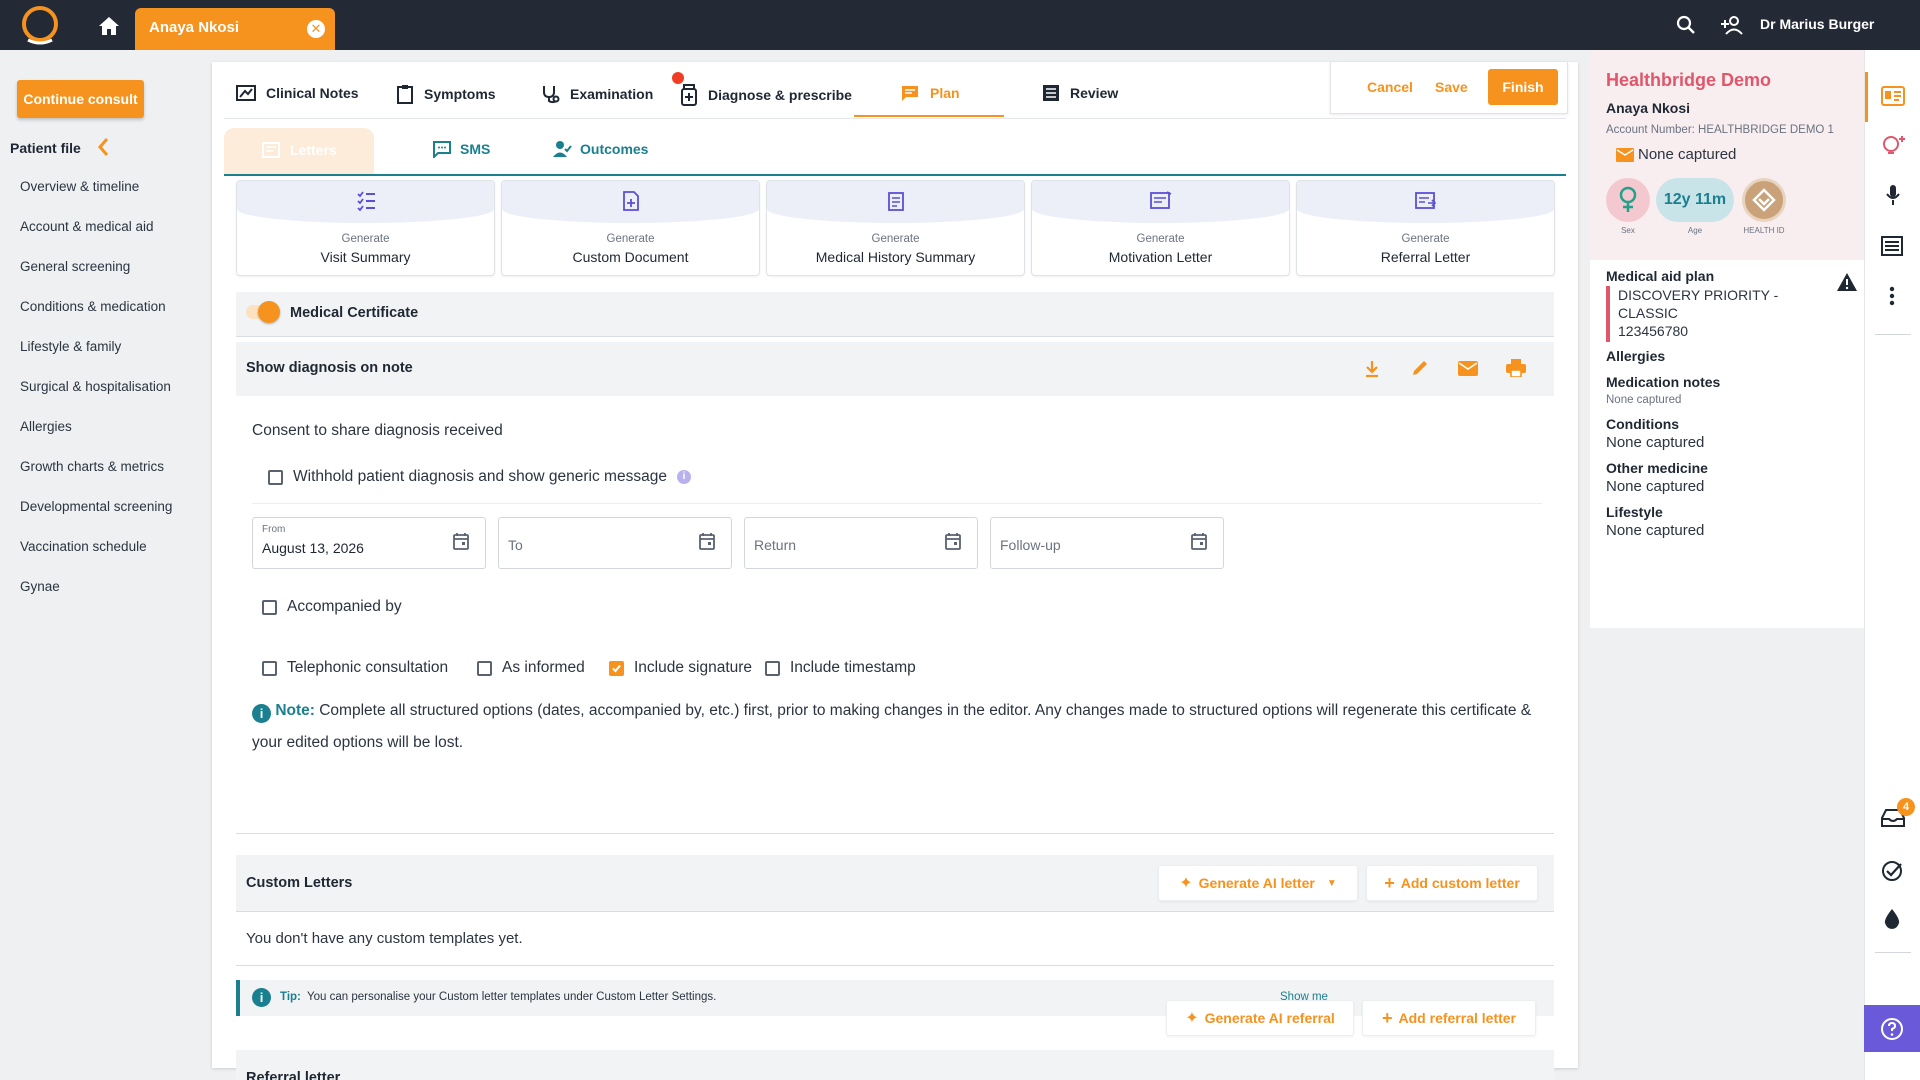  Describe the element at coordinates (1892, 871) in the screenshot. I see `check-circle-icon` at that location.